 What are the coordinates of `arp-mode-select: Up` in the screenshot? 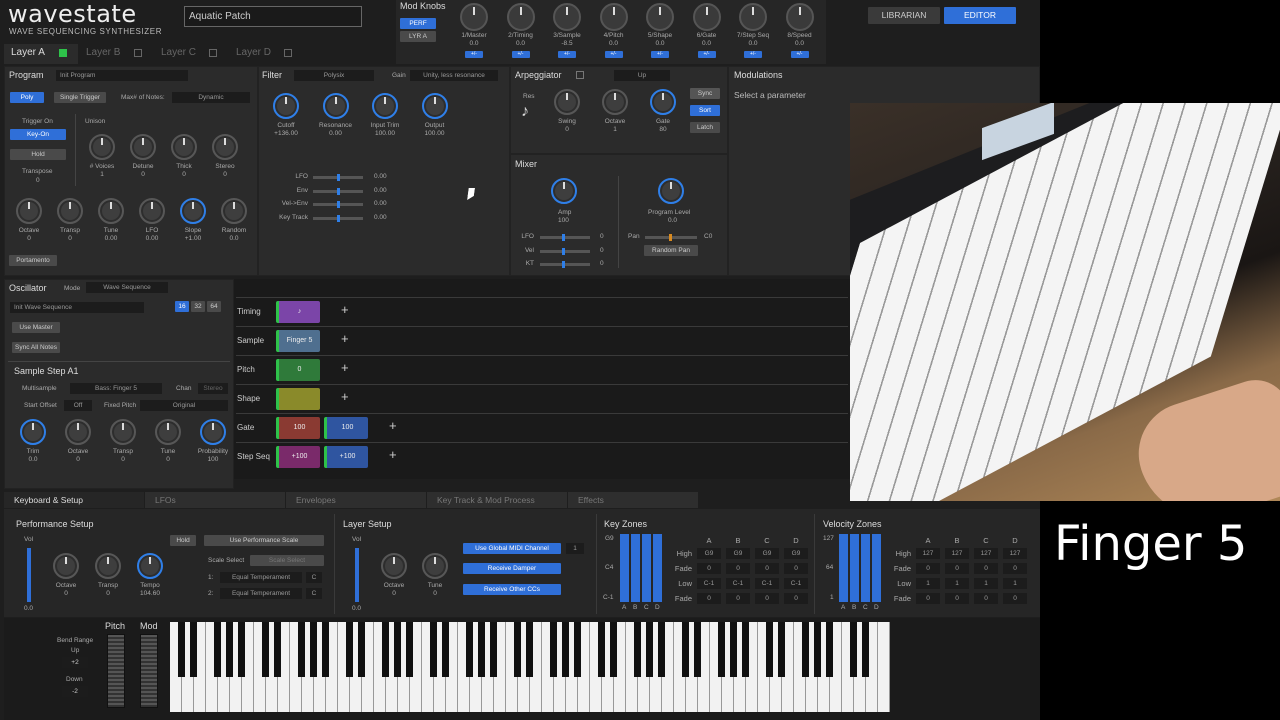 It's located at (642, 75).